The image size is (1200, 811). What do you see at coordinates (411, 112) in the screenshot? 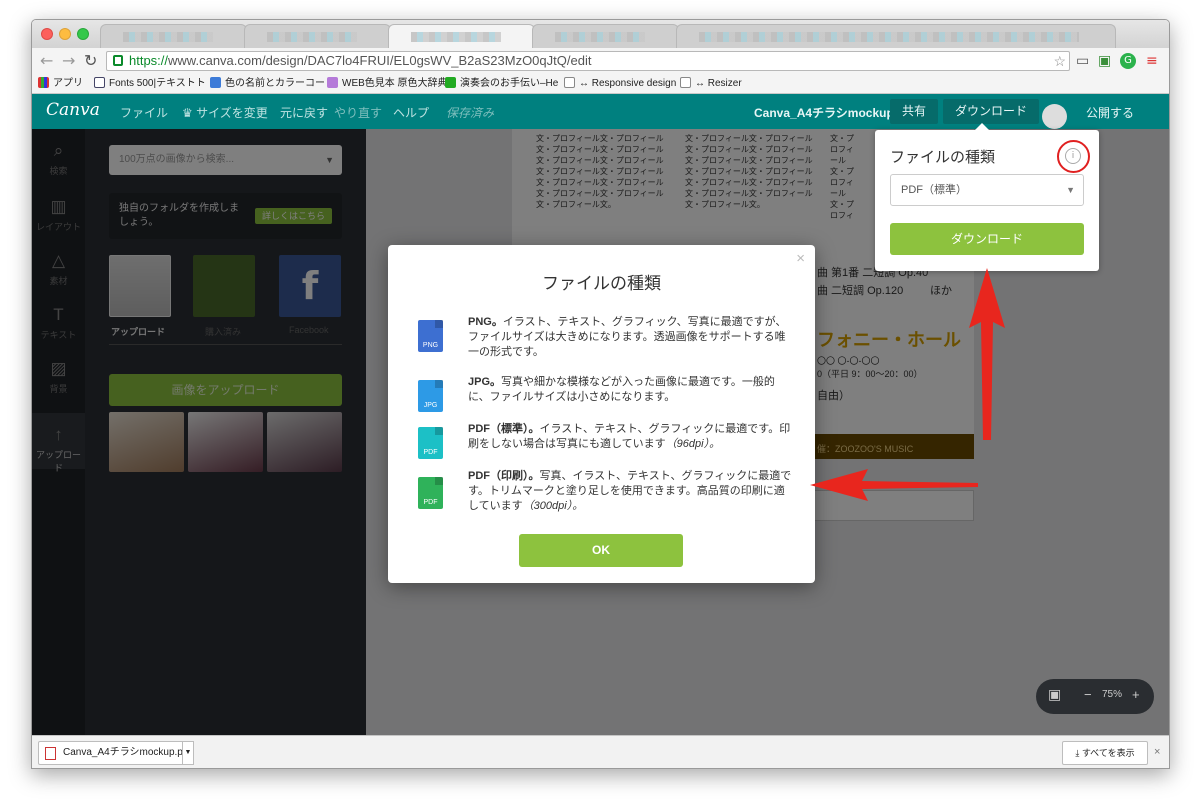
I see `help-menu: ヘルプ` at bounding box center [411, 112].